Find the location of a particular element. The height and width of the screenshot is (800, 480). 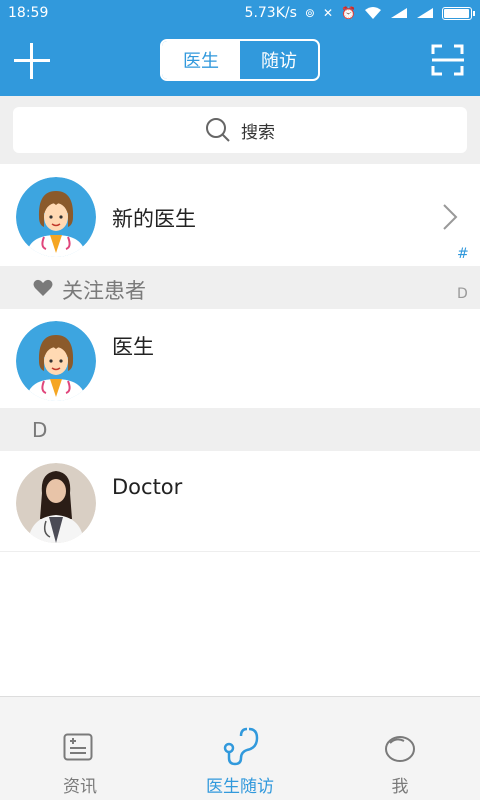

add-icon is located at coordinates (32, 61).